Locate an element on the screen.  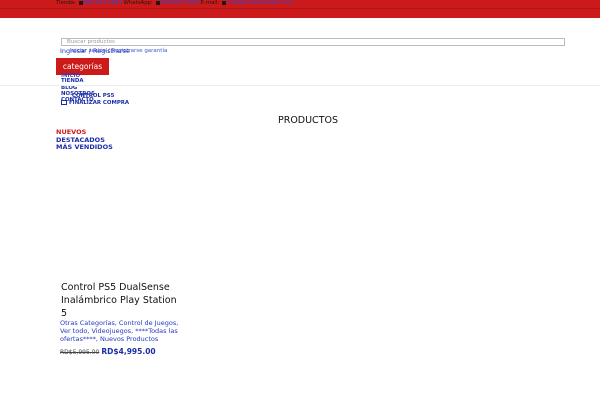
mail-icon is located at coordinates (223, 2).